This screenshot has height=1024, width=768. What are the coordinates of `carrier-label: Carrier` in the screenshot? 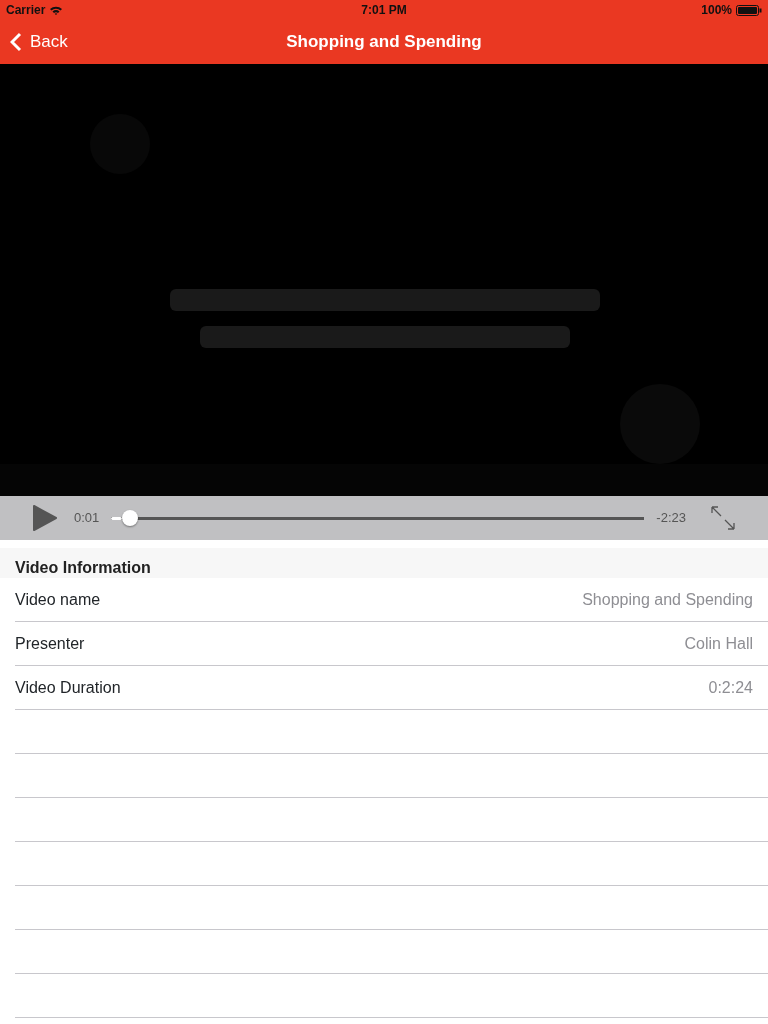 It's located at (26, 10).